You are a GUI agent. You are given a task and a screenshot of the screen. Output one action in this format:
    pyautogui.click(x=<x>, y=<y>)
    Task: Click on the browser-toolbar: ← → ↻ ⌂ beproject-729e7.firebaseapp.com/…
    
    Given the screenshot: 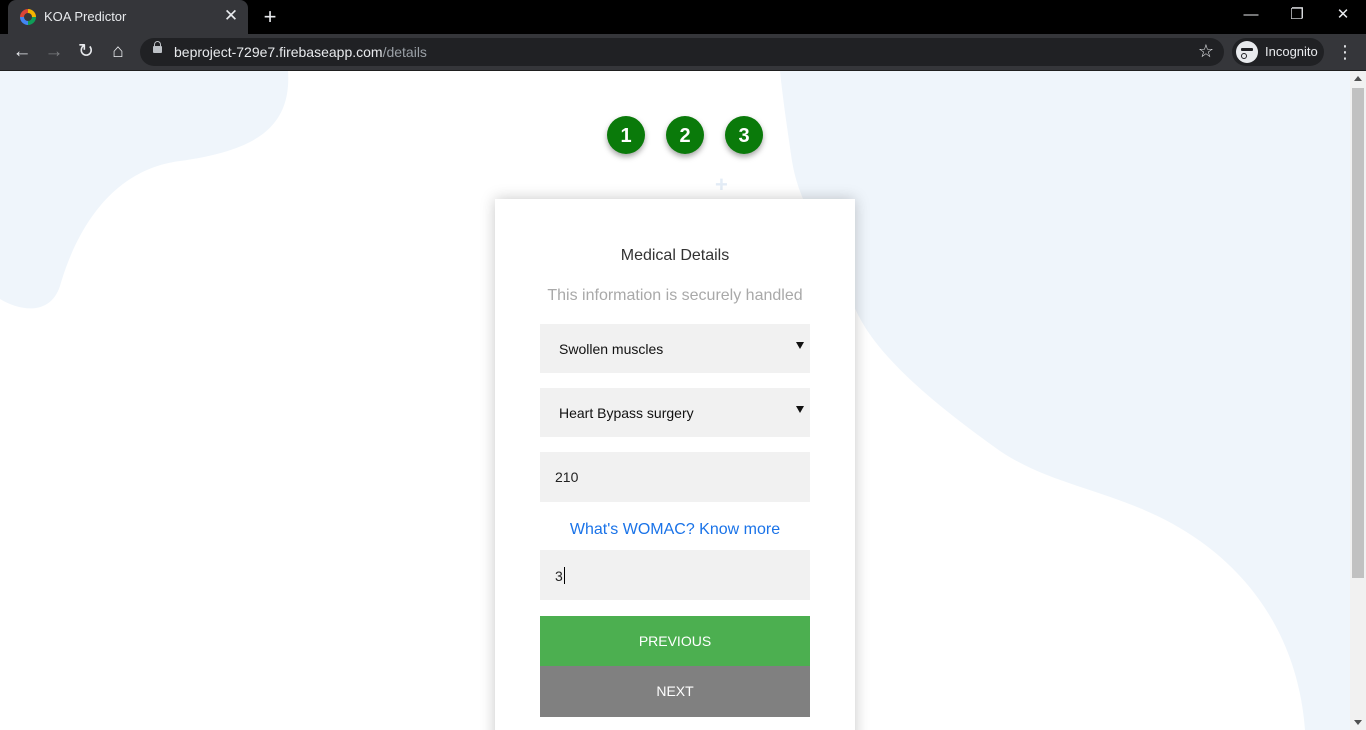 What is the action you would take?
    pyautogui.click(x=683, y=52)
    